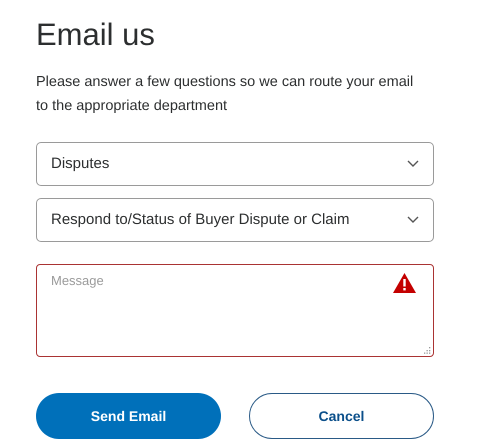 Image resolution: width=480 pixels, height=446 pixels. I want to click on page-title: Email us, so click(96, 35).